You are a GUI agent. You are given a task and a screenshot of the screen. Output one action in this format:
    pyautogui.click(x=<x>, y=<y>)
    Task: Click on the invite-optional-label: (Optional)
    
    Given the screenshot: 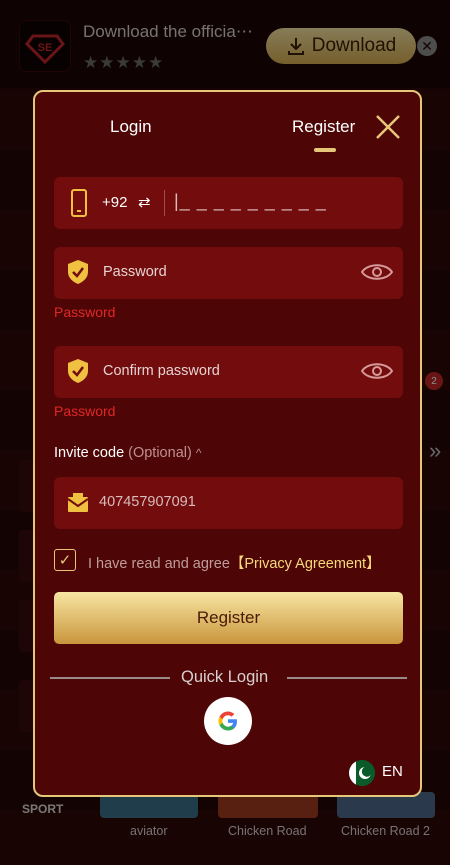 What is the action you would take?
    pyautogui.click(x=160, y=453)
    